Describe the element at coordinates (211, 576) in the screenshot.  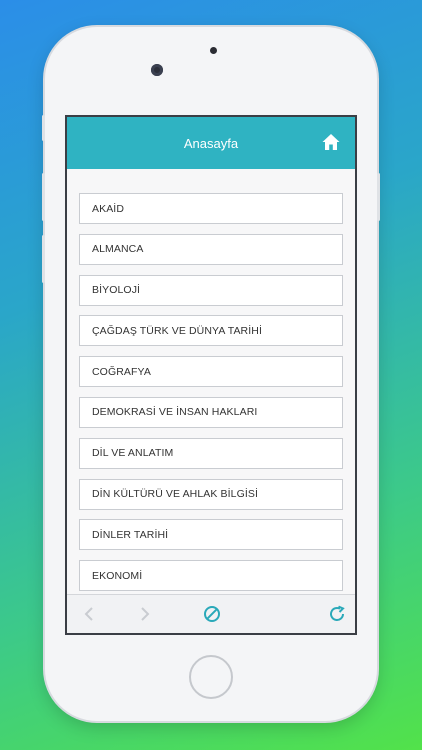
I see `list-item: EKONOMİ` at that location.